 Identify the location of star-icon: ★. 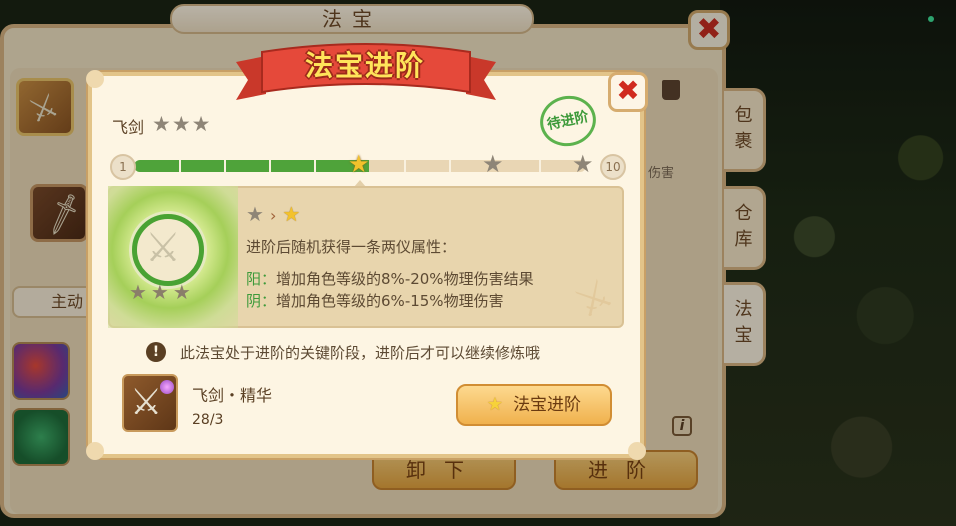
(495, 404).